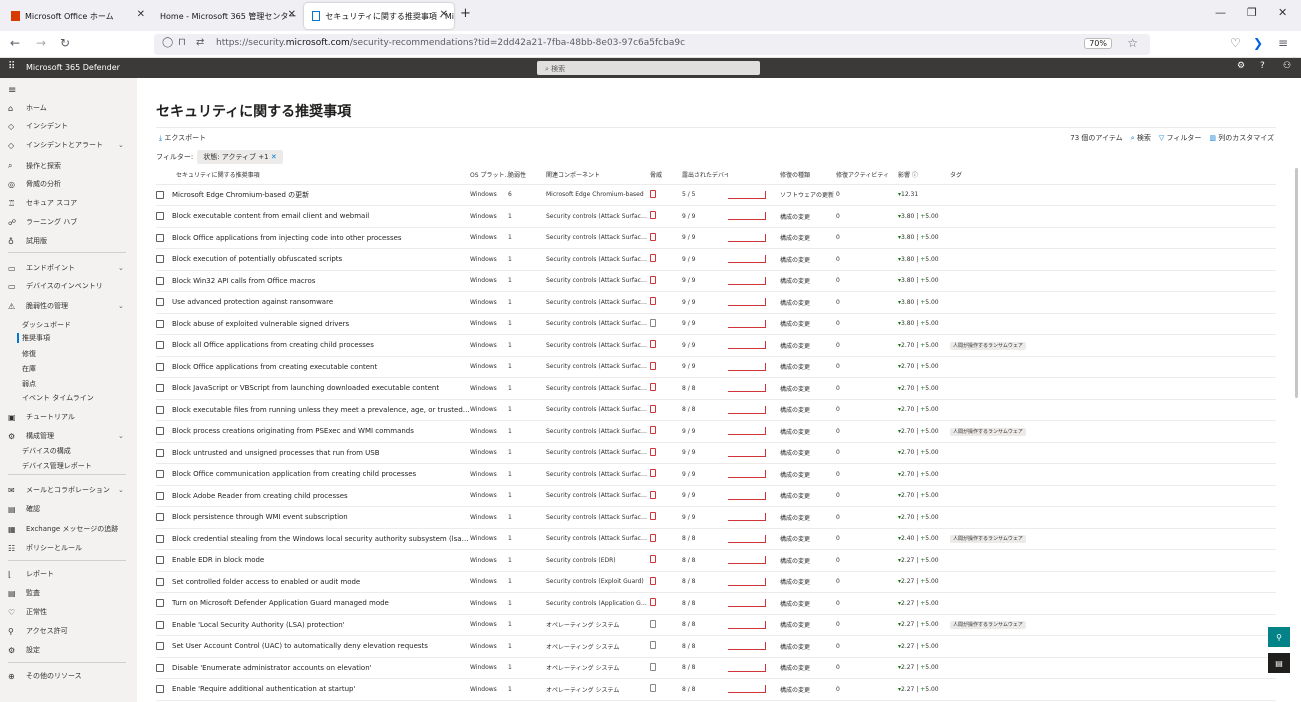  Describe the element at coordinates (167, 42) in the screenshot. I see `tracking-shield-icon: ◯` at that location.